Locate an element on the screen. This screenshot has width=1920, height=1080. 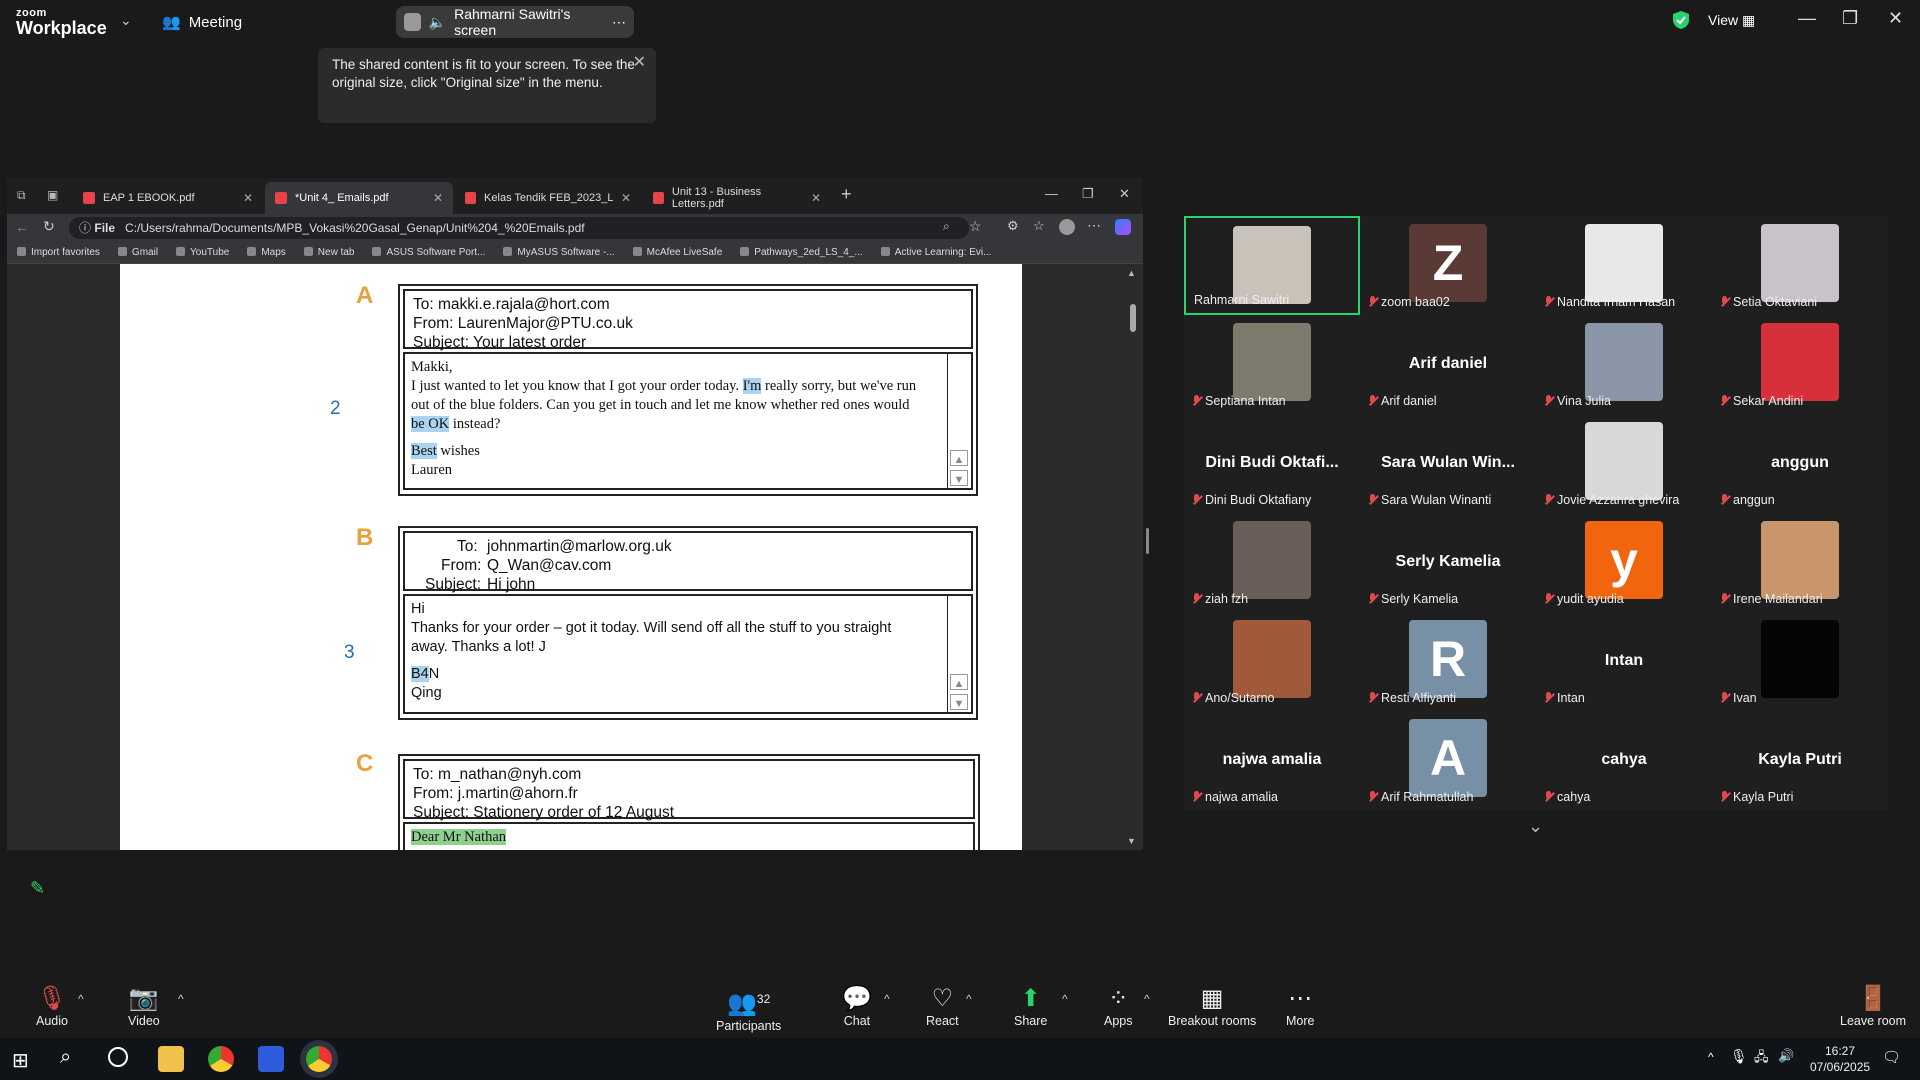
tab-unit4-emails: *Unit 4_ Emails.pdf ✕ is located at coordinates (359, 198).